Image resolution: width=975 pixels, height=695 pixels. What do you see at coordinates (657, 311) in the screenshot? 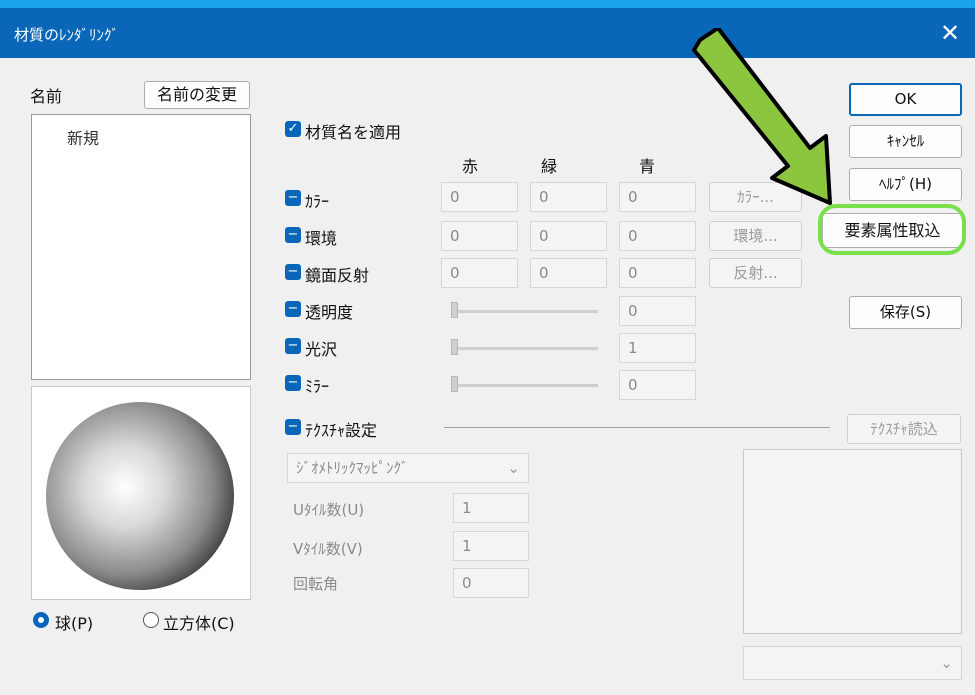
I see `transparency-field: 0` at bounding box center [657, 311].